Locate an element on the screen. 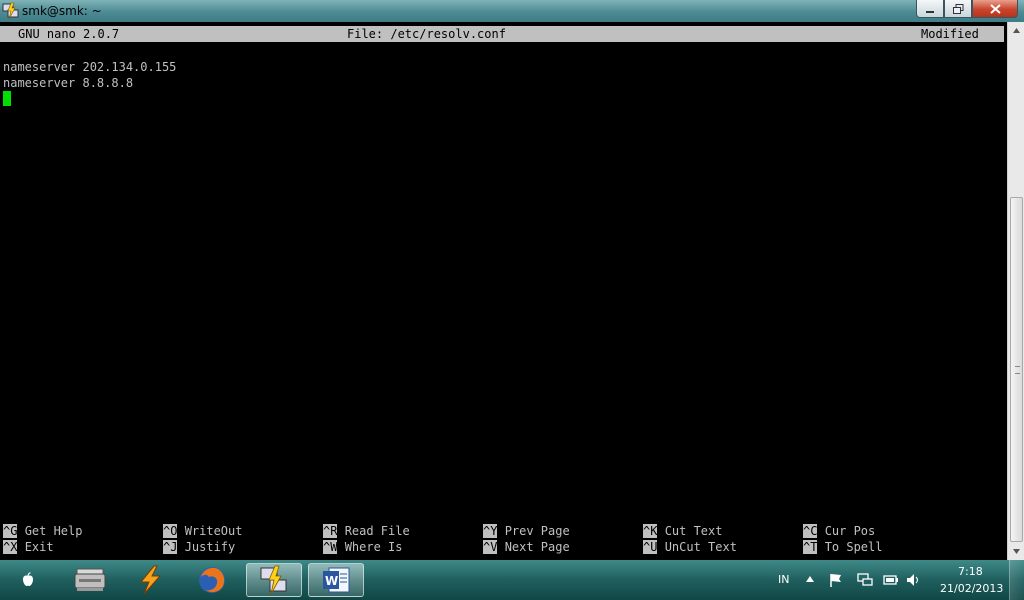  window-controls is located at coordinates (967, 9).